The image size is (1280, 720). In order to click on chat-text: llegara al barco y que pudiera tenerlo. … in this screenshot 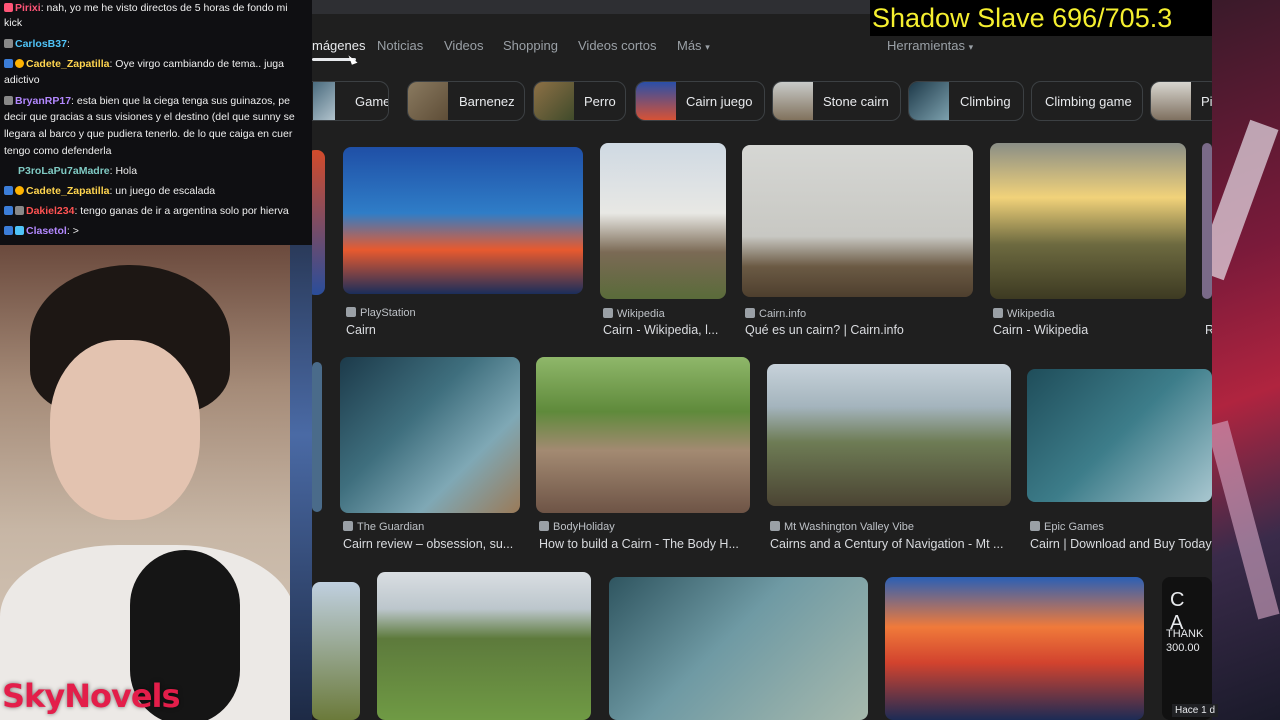, I will do `click(148, 134)`.